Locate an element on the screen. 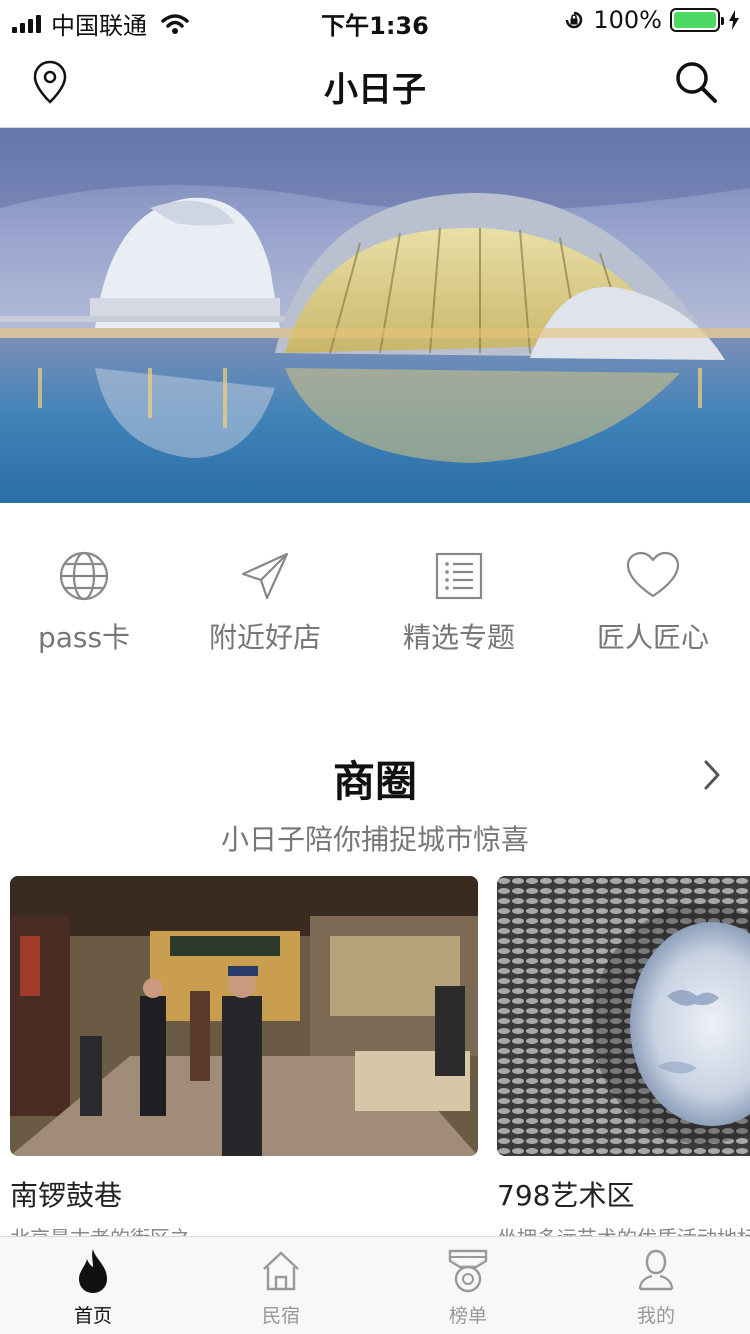  tab-label: 首页 is located at coordinates (92, 1316).